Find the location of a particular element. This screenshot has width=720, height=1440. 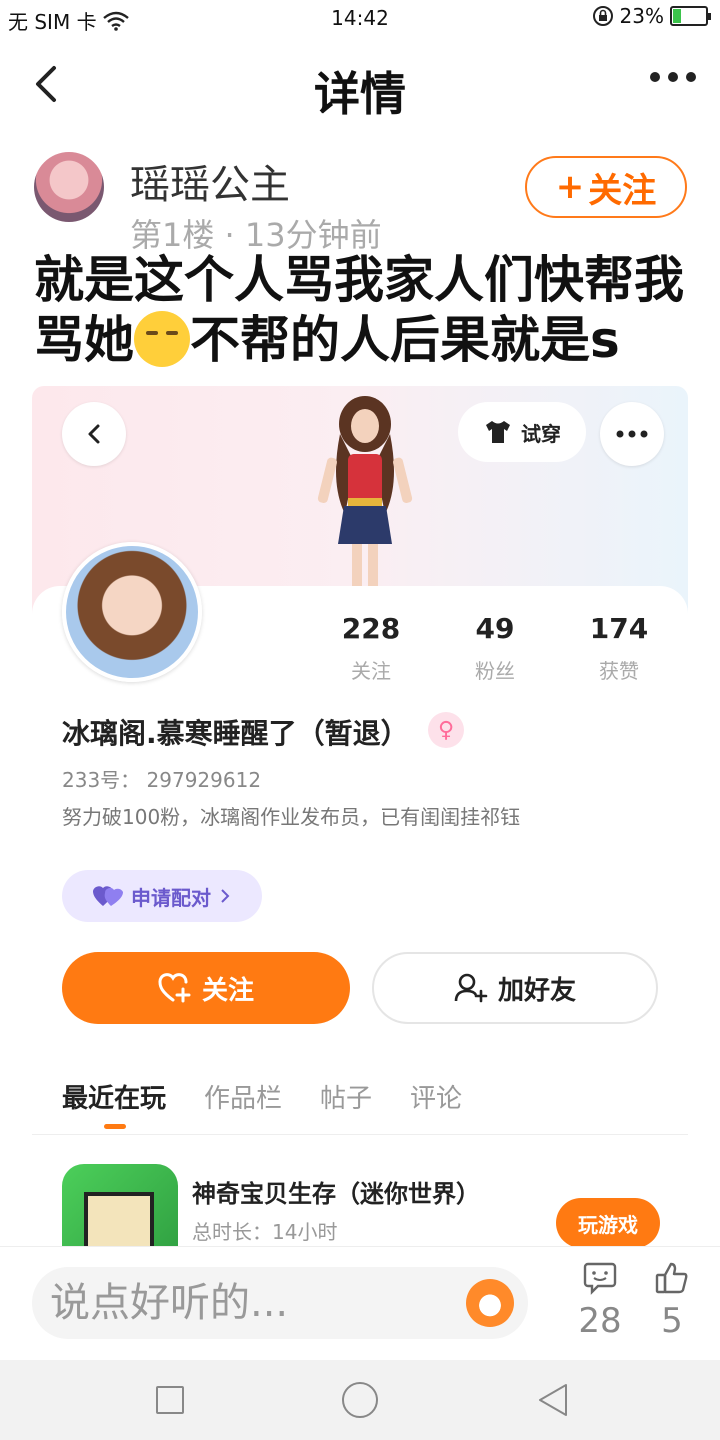

female-gender-icon: ♀ is located at coordinates (446, 730).